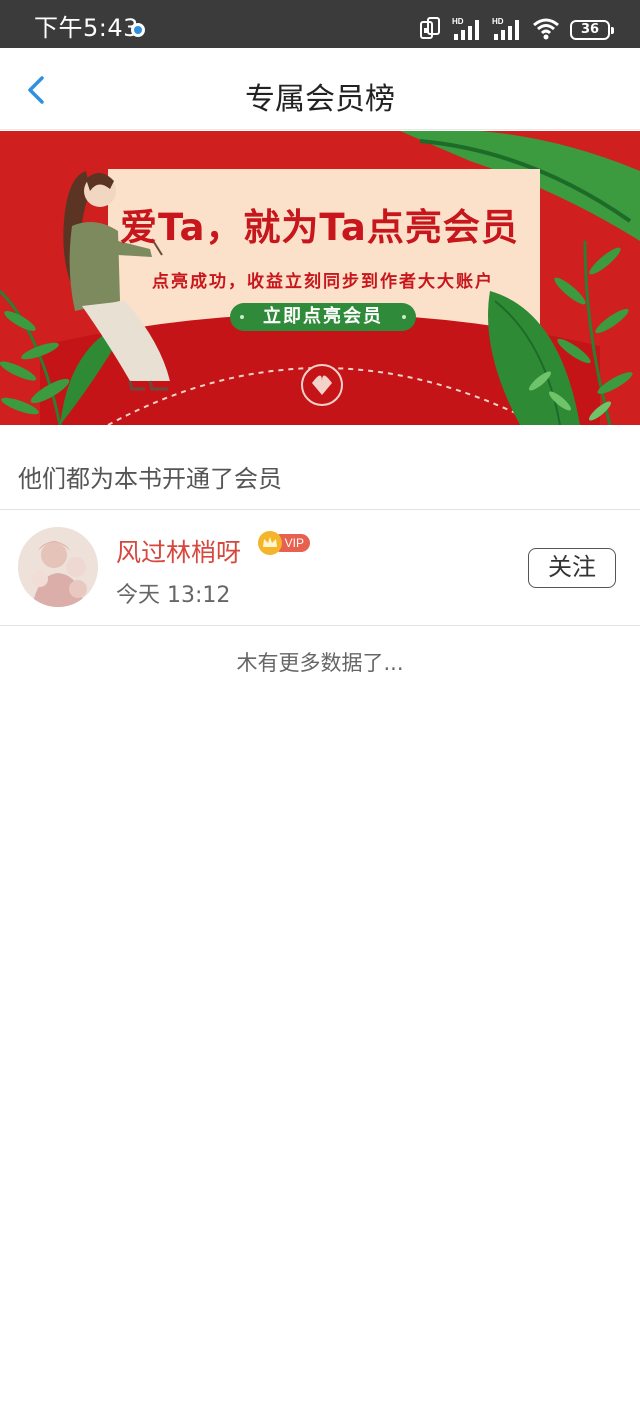 The width and height of the screenshot is (640, 1422). Describe the element at coordinates (430, 28) in the screenshot. I see `rotation-lock-icon` at that location.